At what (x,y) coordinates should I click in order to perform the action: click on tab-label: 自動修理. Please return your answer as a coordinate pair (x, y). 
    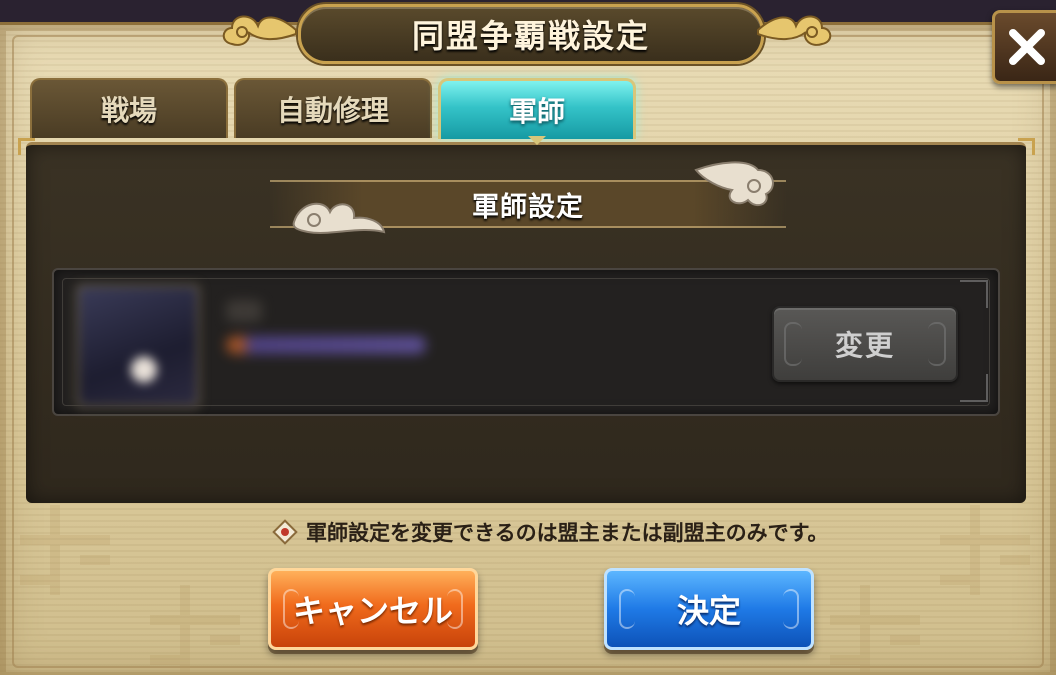
    Looking at the image, I should click on (332, 110).